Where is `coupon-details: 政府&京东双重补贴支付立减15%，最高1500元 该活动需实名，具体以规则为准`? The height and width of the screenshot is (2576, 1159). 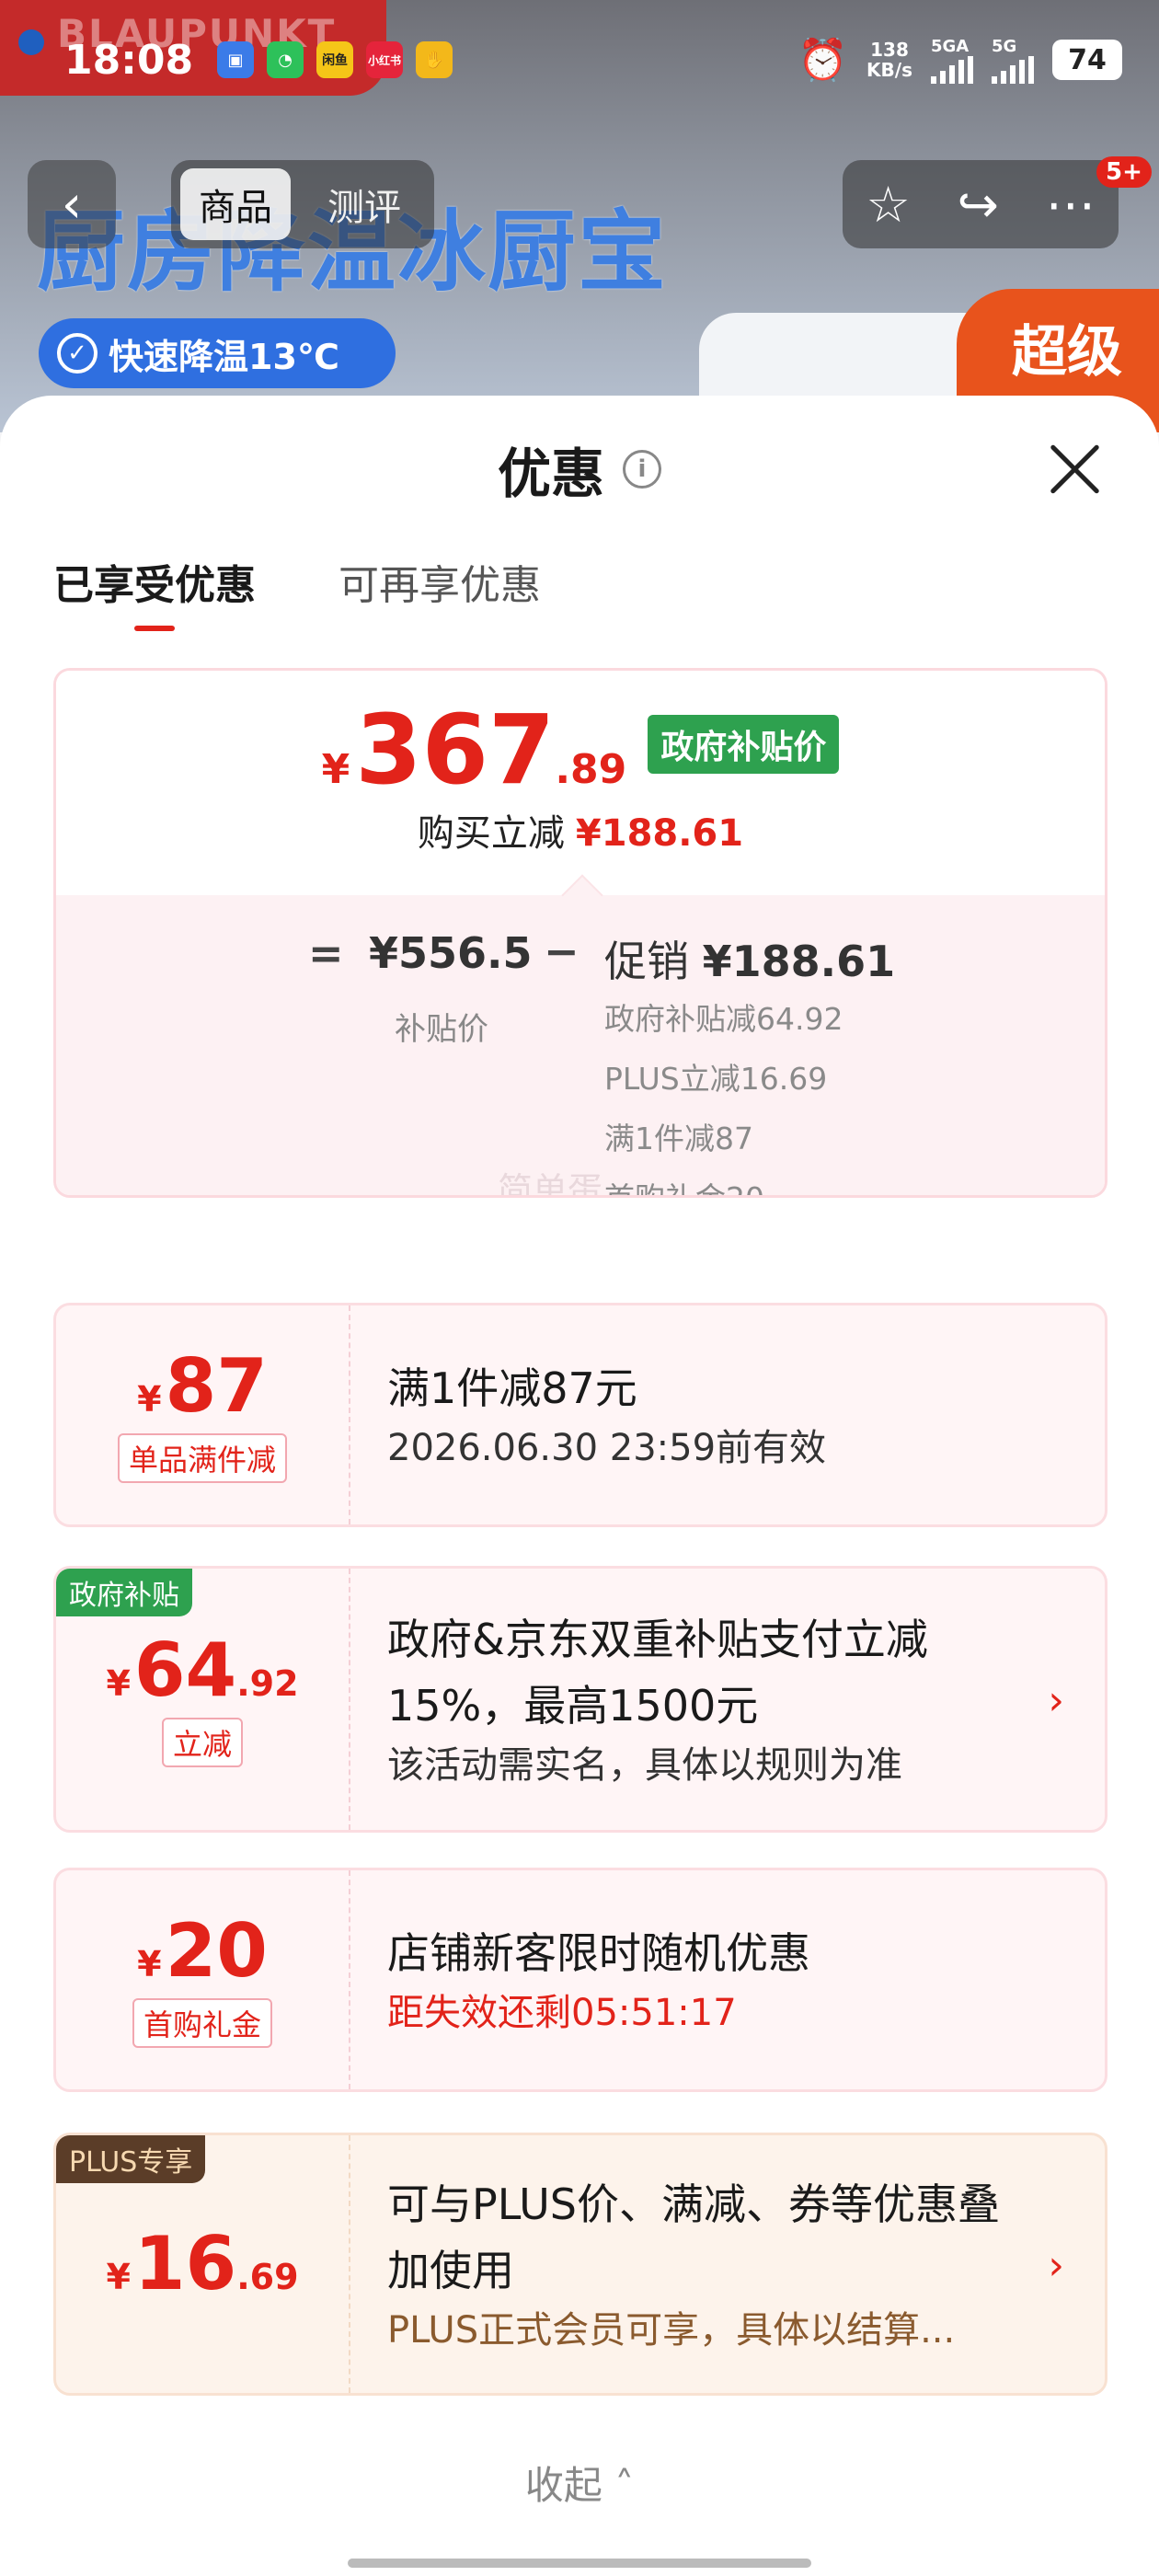
coupon-details: 政府&京东双重补贴支付立减15%，最高1500元 该活动需实名，具体以规则为准 is located at coordinates (700, 1699).